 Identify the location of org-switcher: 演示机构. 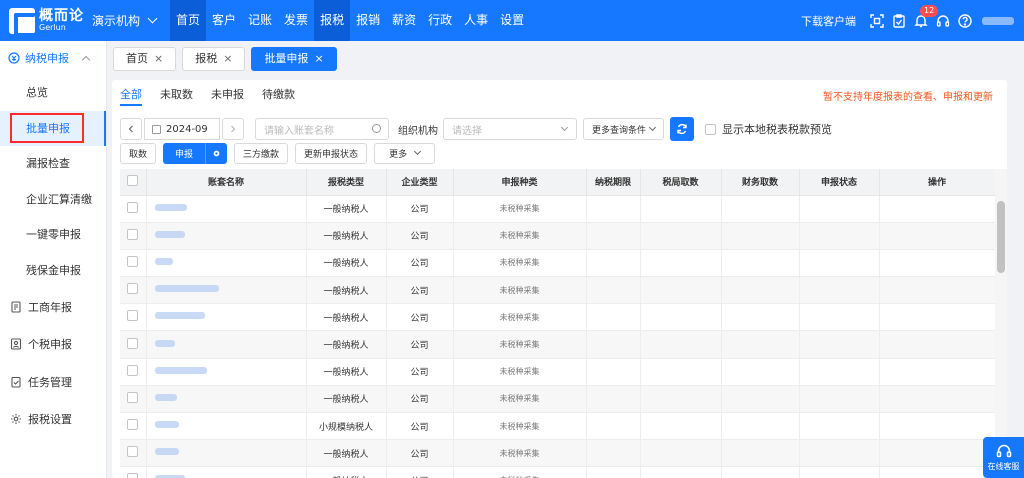
(131, 20).